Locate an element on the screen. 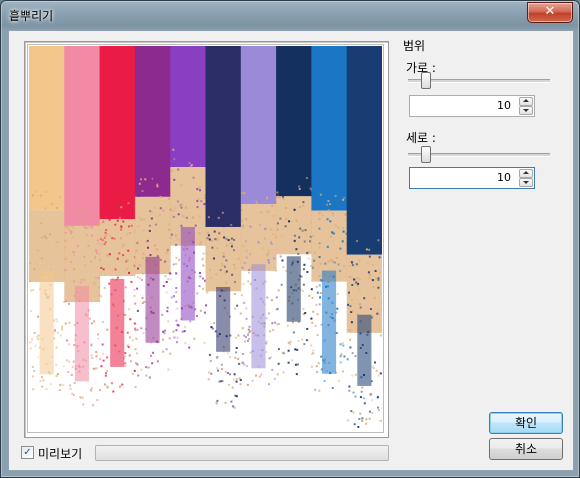 The width and height of the screenshot is (580, 478). vertical-label: 세로 : is located at coordinates (421, 138).